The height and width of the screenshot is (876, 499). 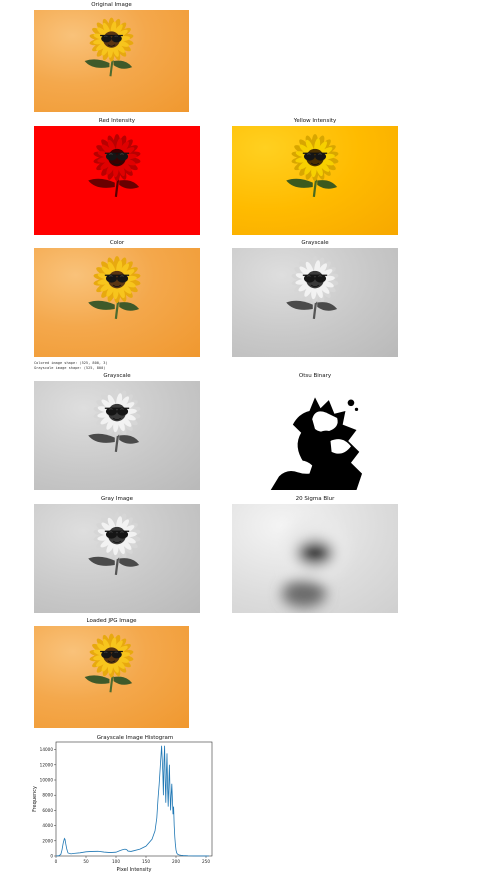 I want to click on x-axis-ticks: 0 50 100 150 200 250, so click(x=132, y=860).